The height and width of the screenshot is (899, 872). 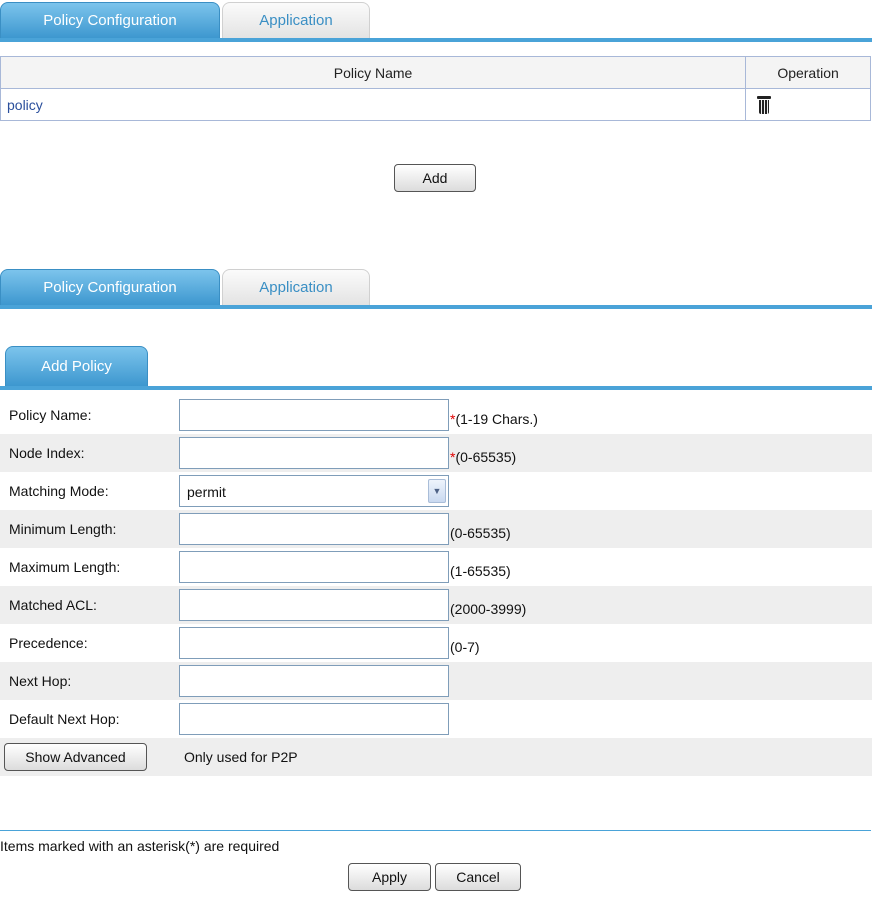 I want to click on add-button: Add, so click(x=435, y=178).